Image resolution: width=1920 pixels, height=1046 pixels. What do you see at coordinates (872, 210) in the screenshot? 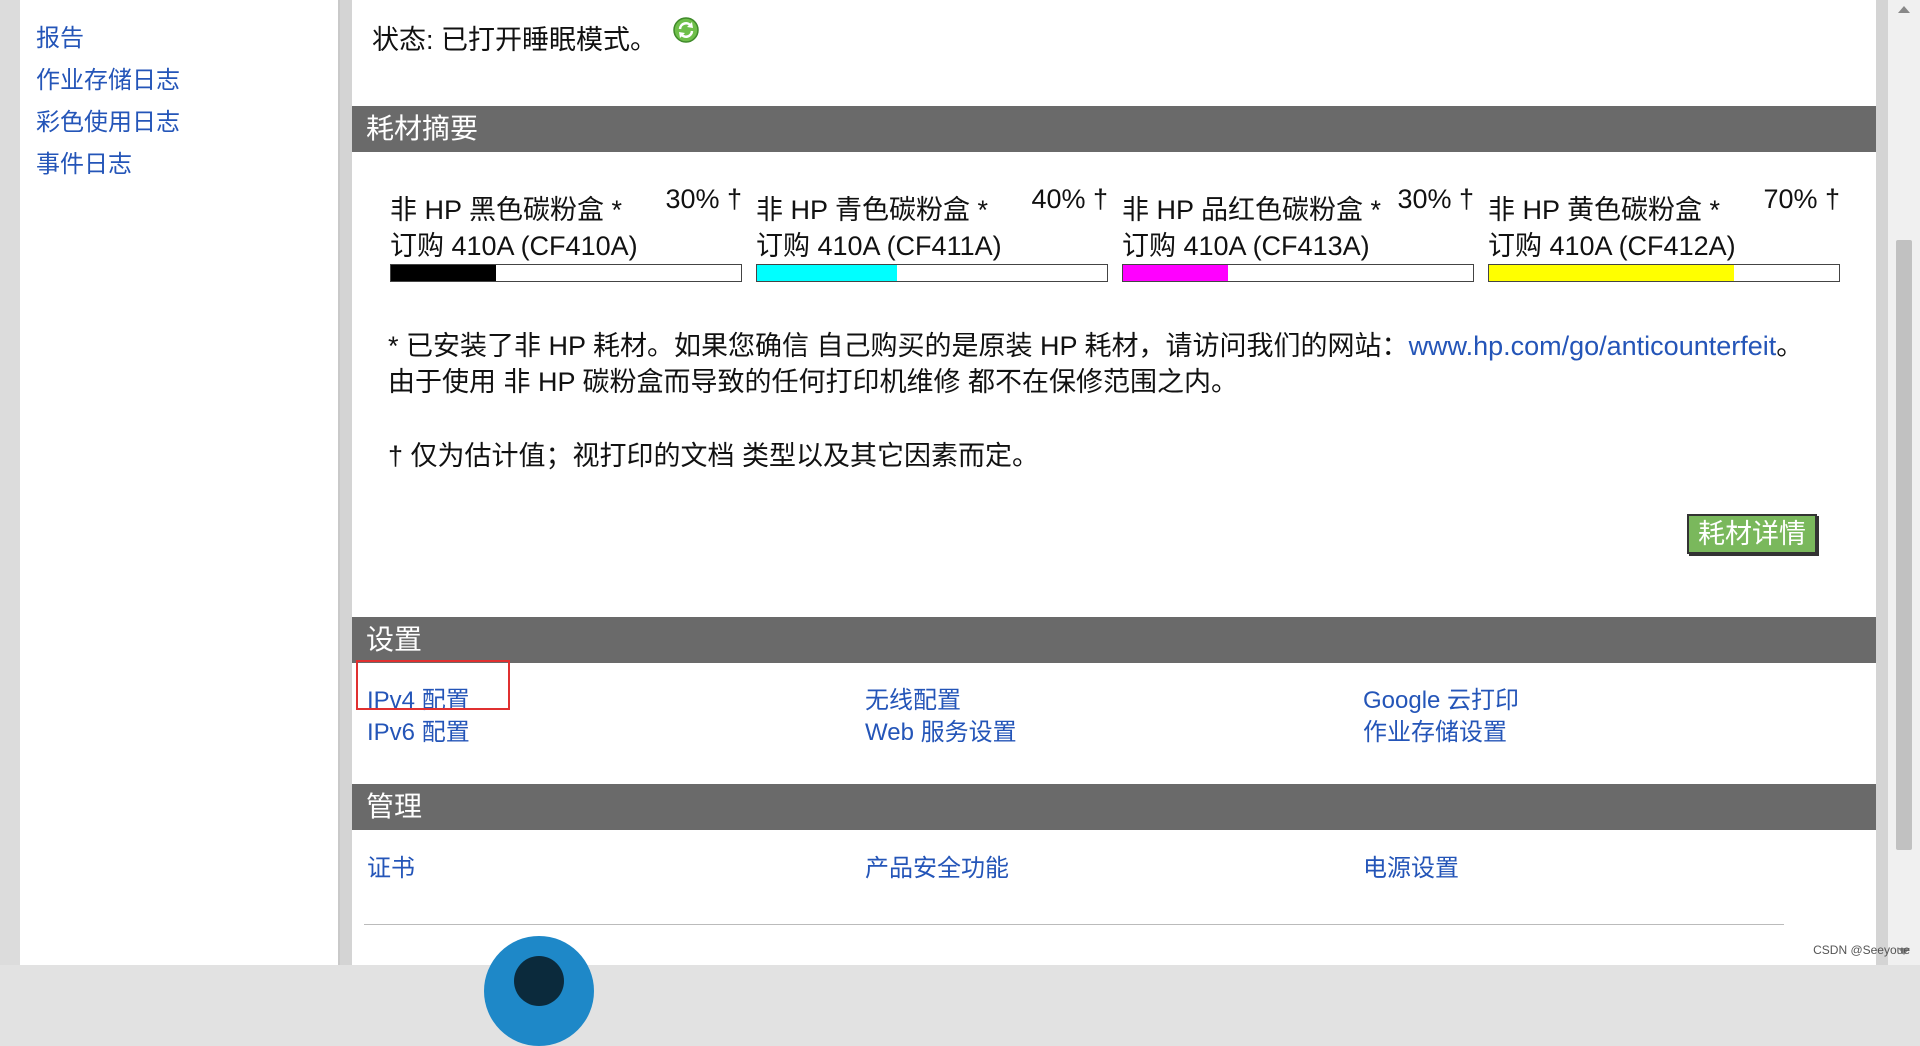
I see `cartridge-name: 非 HP 青色碳粉盒 *` at bounding box center [872, 210].